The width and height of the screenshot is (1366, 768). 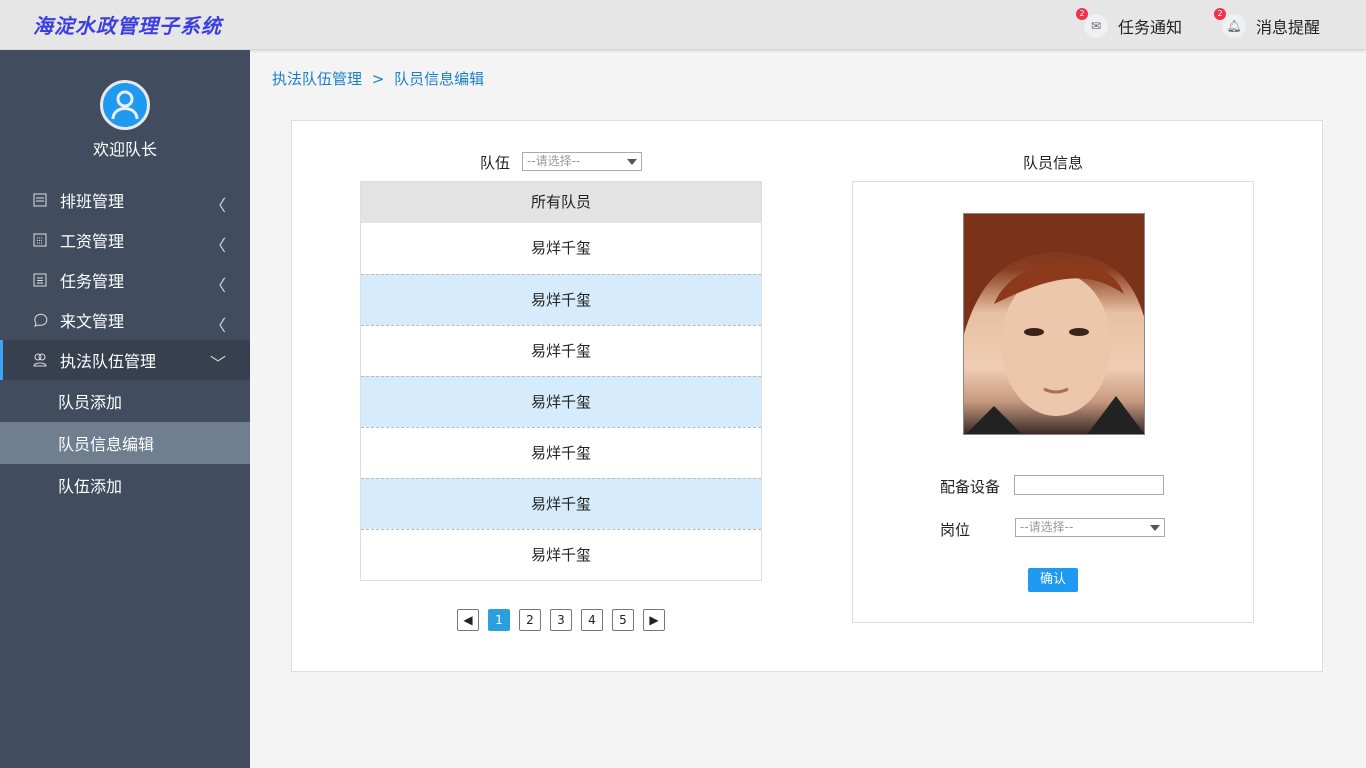 I want to click on header: 海淀水政管理子系统 2 ✉ 任务通知 2 🔔︎ 消息提醒, so click(x=683, y=25).